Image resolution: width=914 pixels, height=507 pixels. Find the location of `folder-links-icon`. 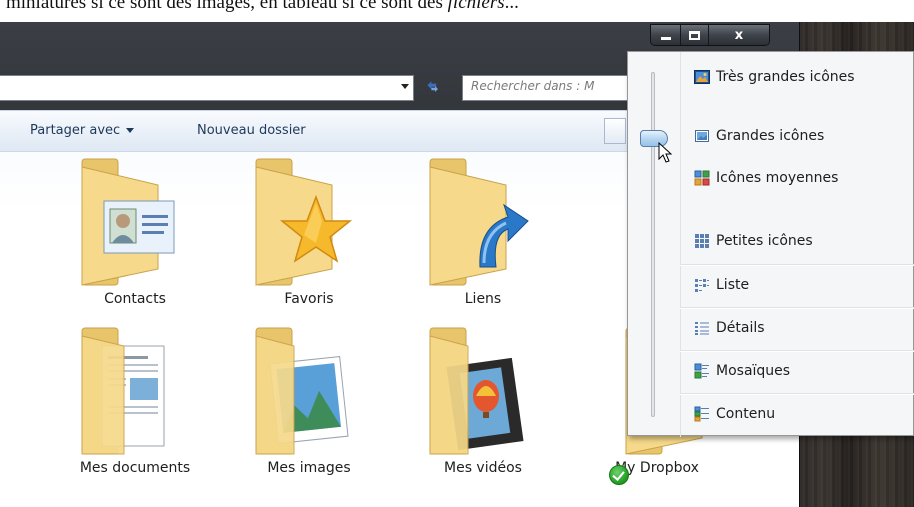

folder-links-icon is located at coordinates (479, 222).